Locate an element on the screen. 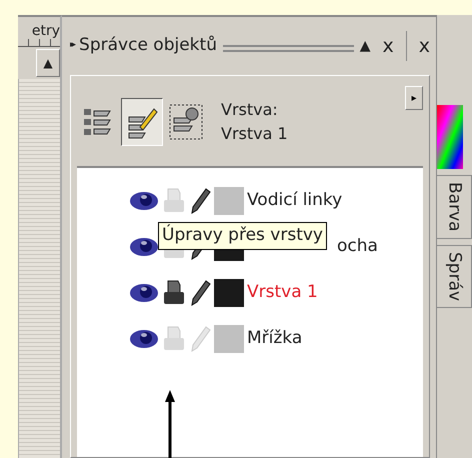 This screenshot has width=472, height=458. current-layer-name: Vrstva 1 is located at coordinates (254, 134).